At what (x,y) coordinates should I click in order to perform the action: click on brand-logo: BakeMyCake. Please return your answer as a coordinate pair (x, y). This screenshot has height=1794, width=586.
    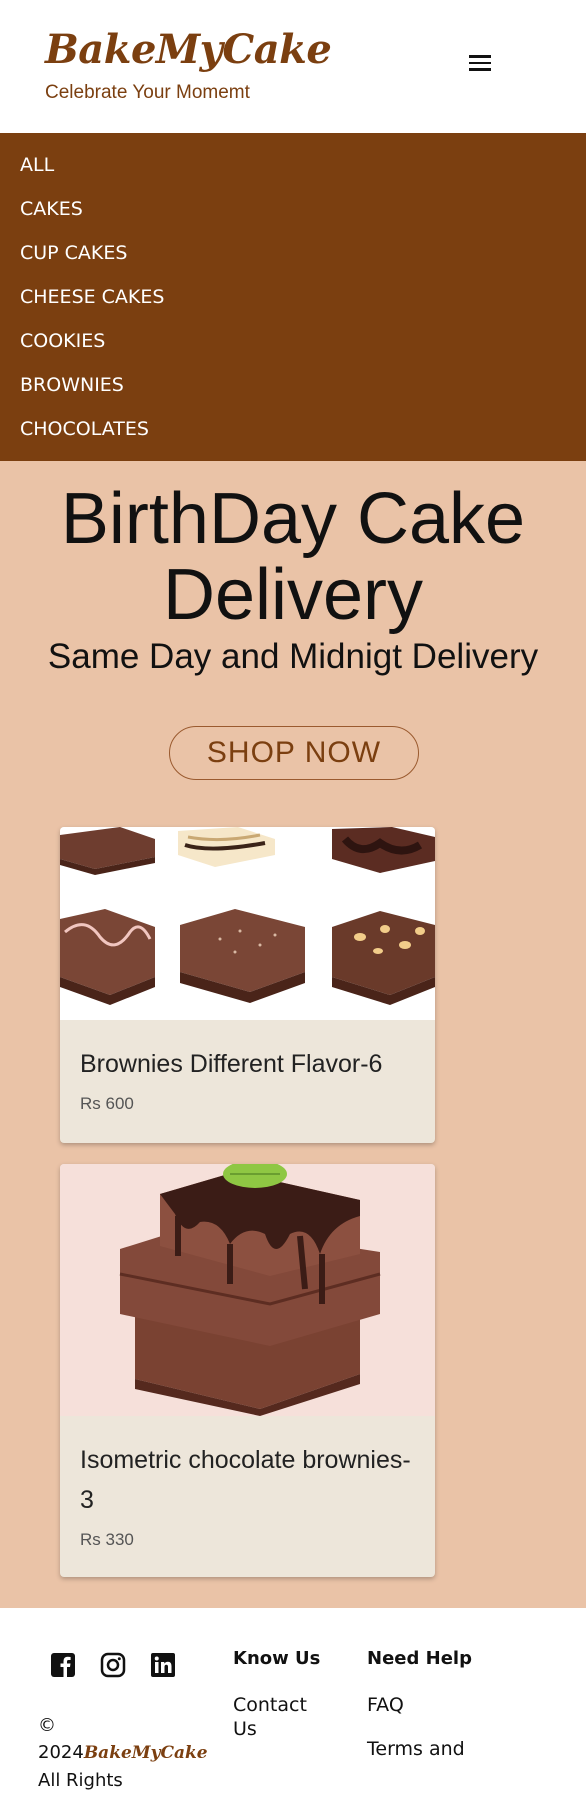
    Looking at the image, I should click on (188, 49).